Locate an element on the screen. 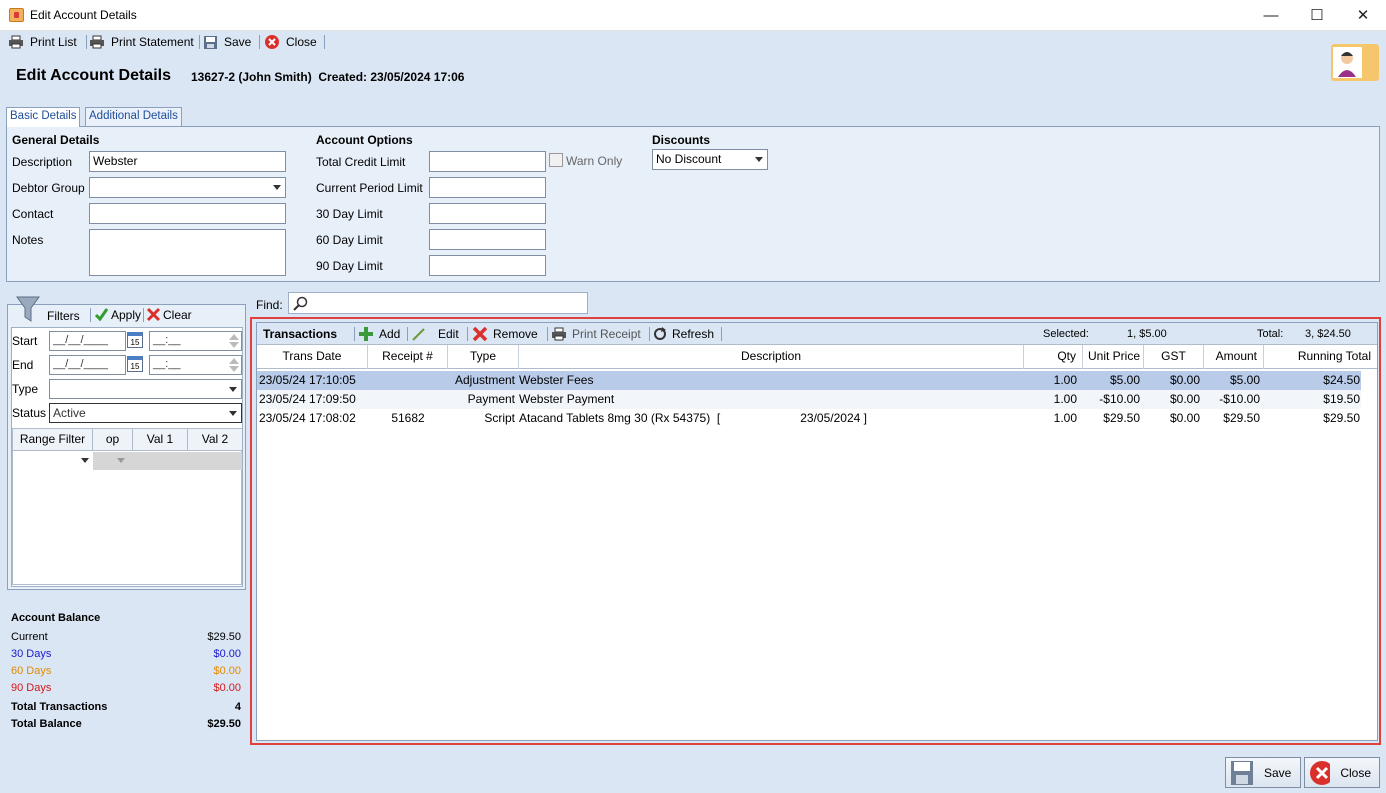  warn-only-label: Warn Only is located at coordinates (594, 161).